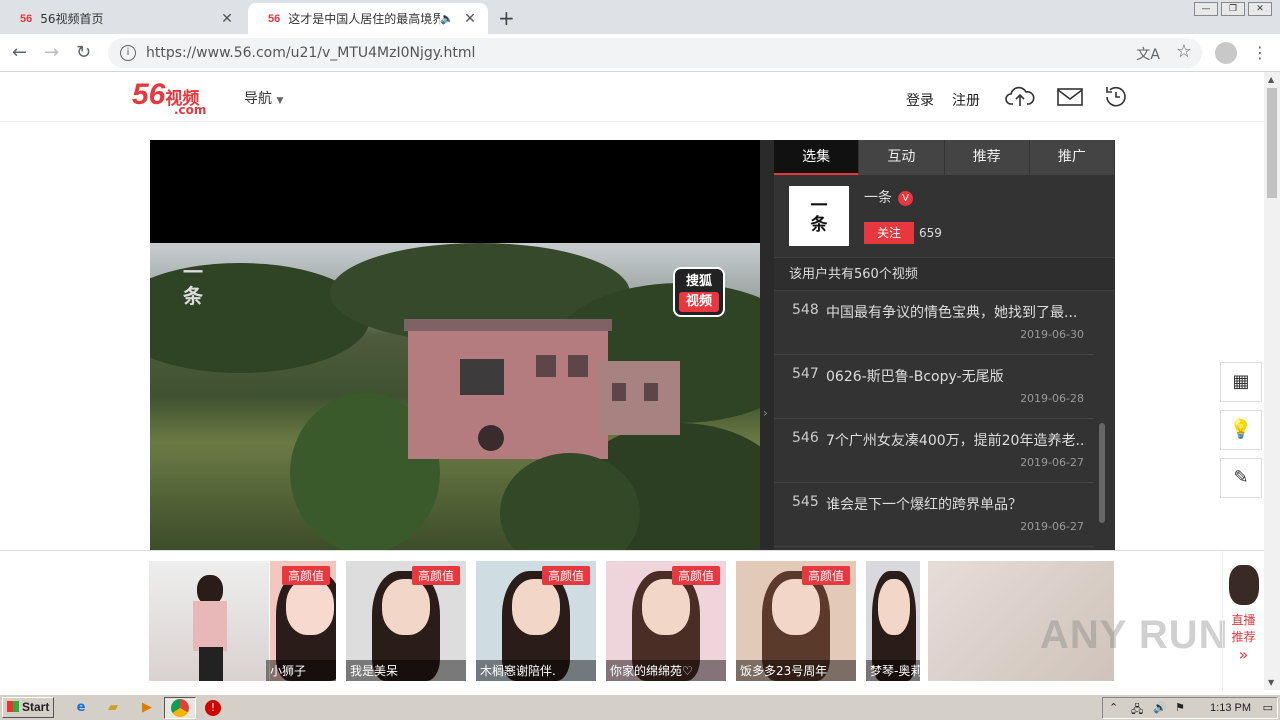  What do you see at coordinates (987, 157) in the screenshot?
I see `tab-recommend: 推荐` at bounding box center [987, 157].